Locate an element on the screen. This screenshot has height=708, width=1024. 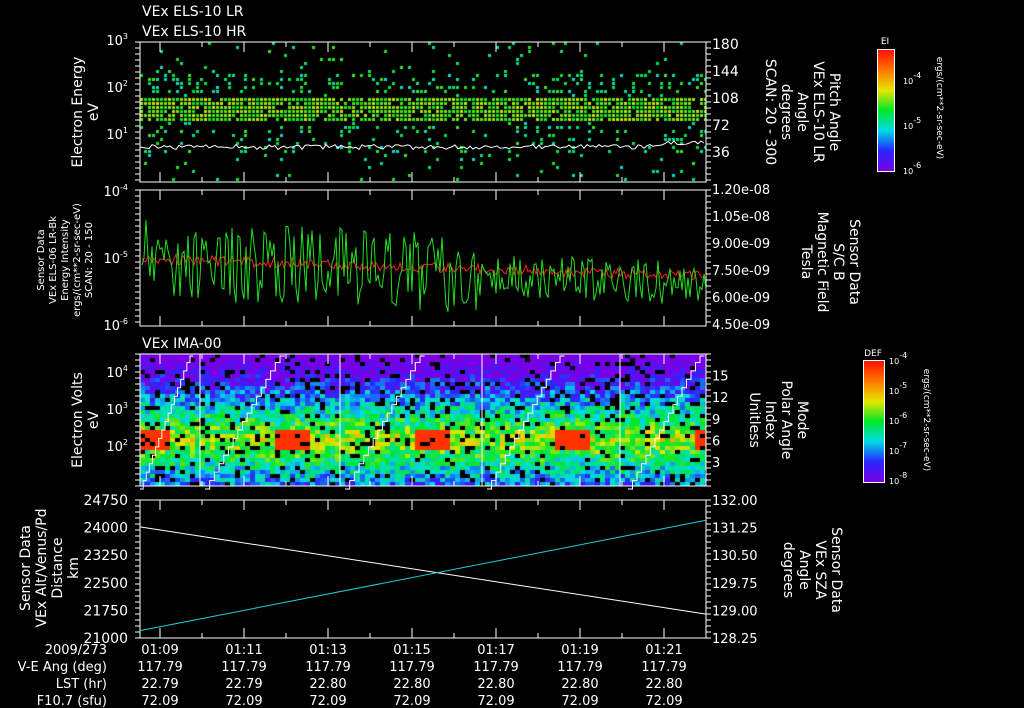
panel-1-y2label: Angle is located at coordinates (802, 112).